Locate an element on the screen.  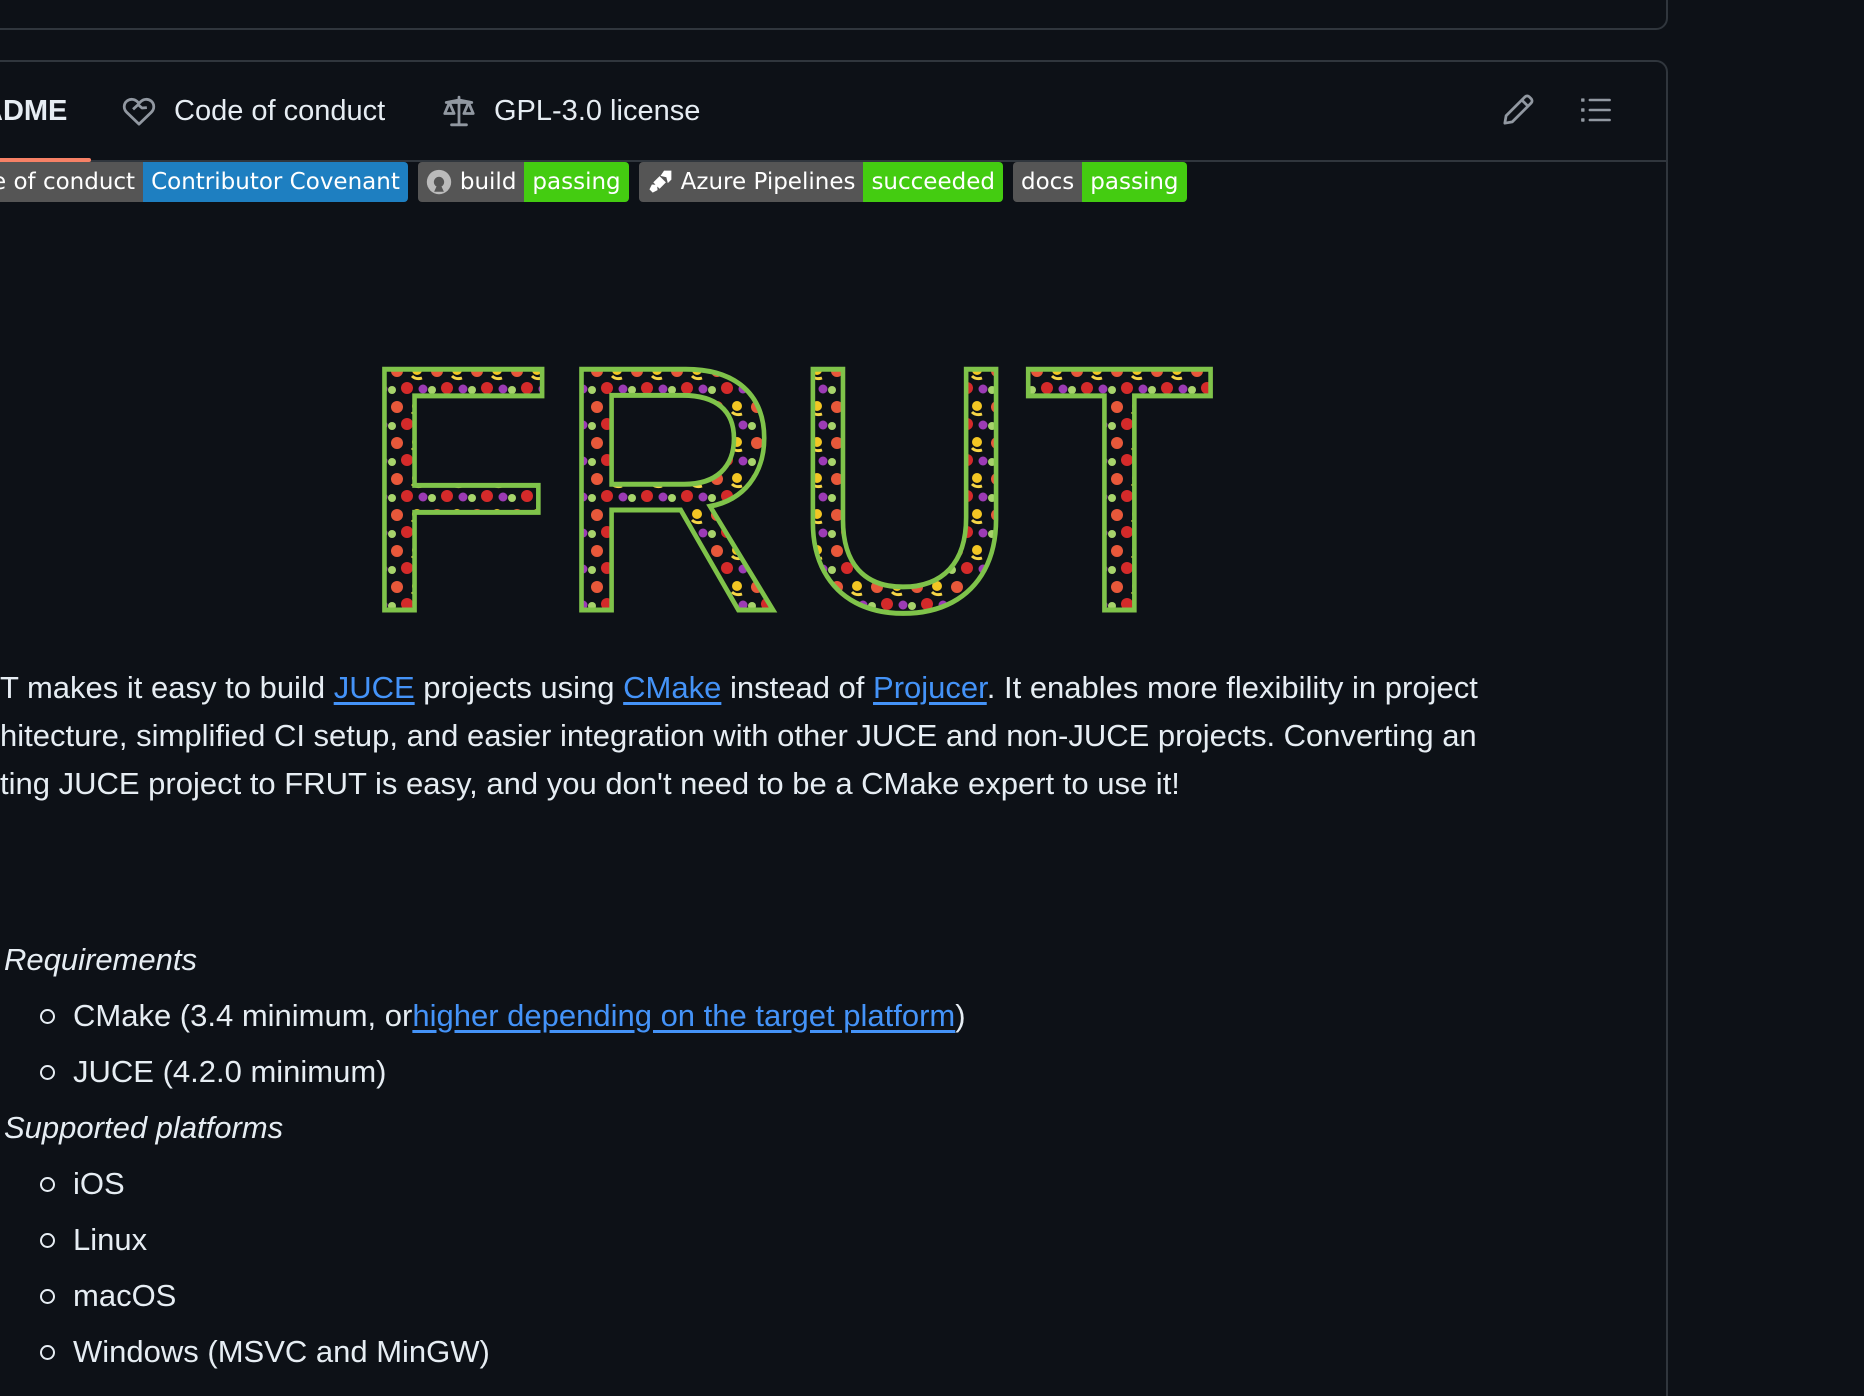
azure-pipelines-badge: Azure Pipelines succeeded is located at coordinates (820, 182).